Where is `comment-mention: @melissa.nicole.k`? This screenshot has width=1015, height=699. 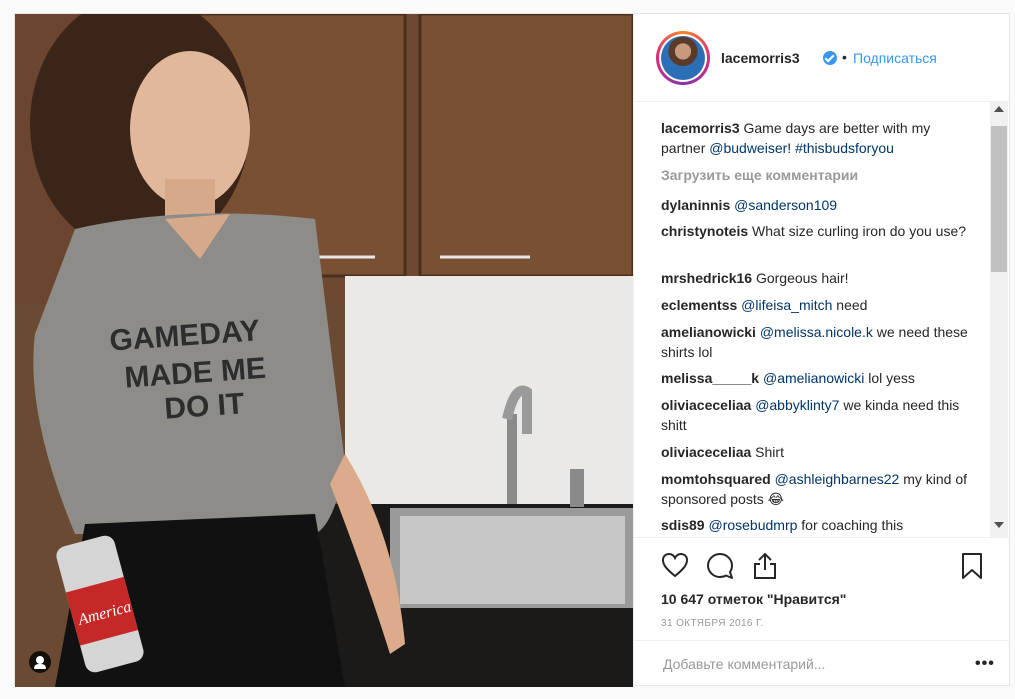 comment-mention: @melissa.nicole.k is located at coordinates (816, 332).